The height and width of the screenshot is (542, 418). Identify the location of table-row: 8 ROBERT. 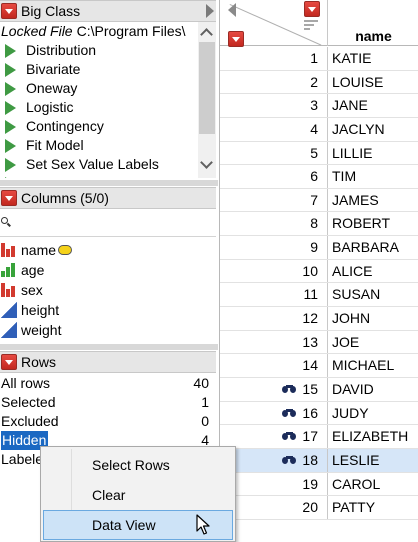
(319, 224).